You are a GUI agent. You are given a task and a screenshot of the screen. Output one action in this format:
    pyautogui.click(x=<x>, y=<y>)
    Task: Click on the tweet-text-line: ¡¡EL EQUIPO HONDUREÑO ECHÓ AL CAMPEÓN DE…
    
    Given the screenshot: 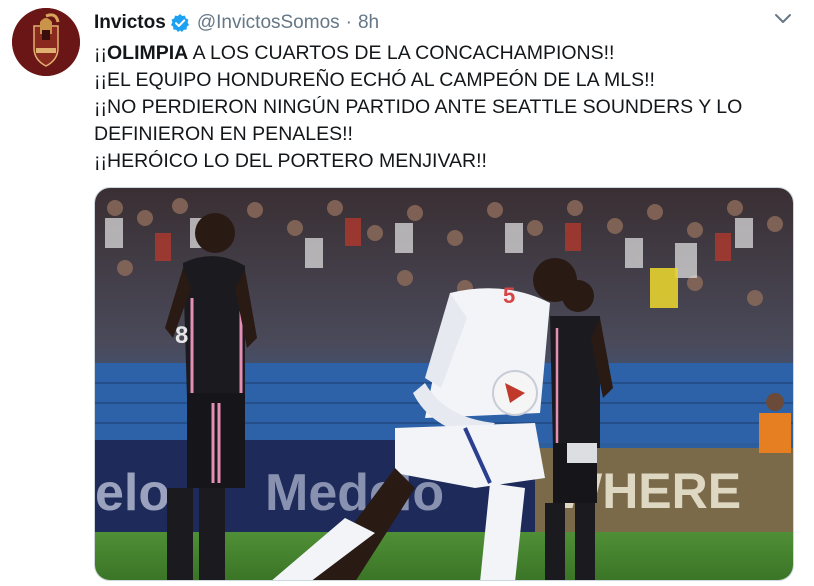 What is the action you would take?
    pyautogui.click(x=374, y=80)
    